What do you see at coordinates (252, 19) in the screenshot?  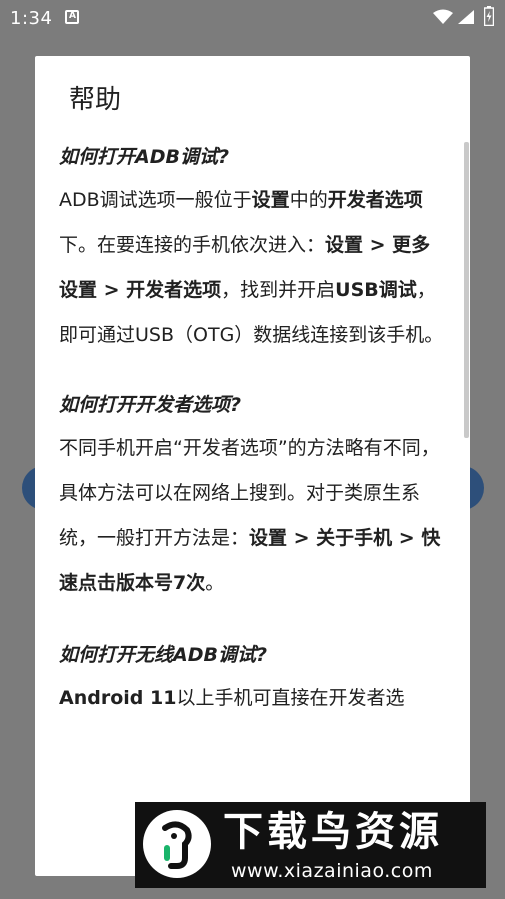 I see `status-bar: 1:34` at bounding box center [252, 19].